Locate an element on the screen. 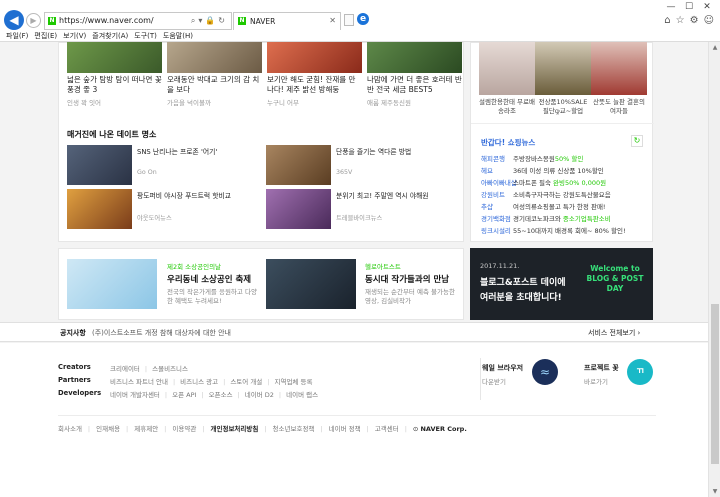  footer-link: 제휴제안 is located at coordinates (146, 429).